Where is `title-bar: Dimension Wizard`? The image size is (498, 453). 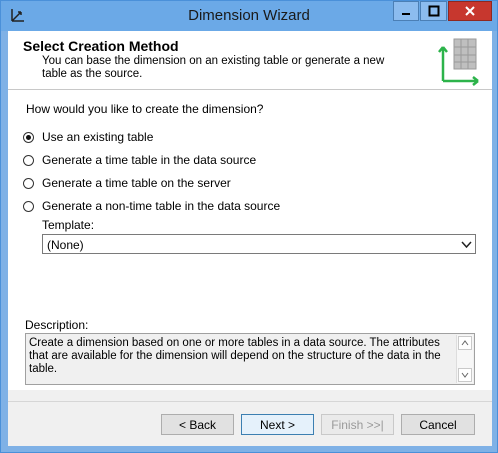 title-bar: Dimension Wizard is located at coordinates (249, 16).